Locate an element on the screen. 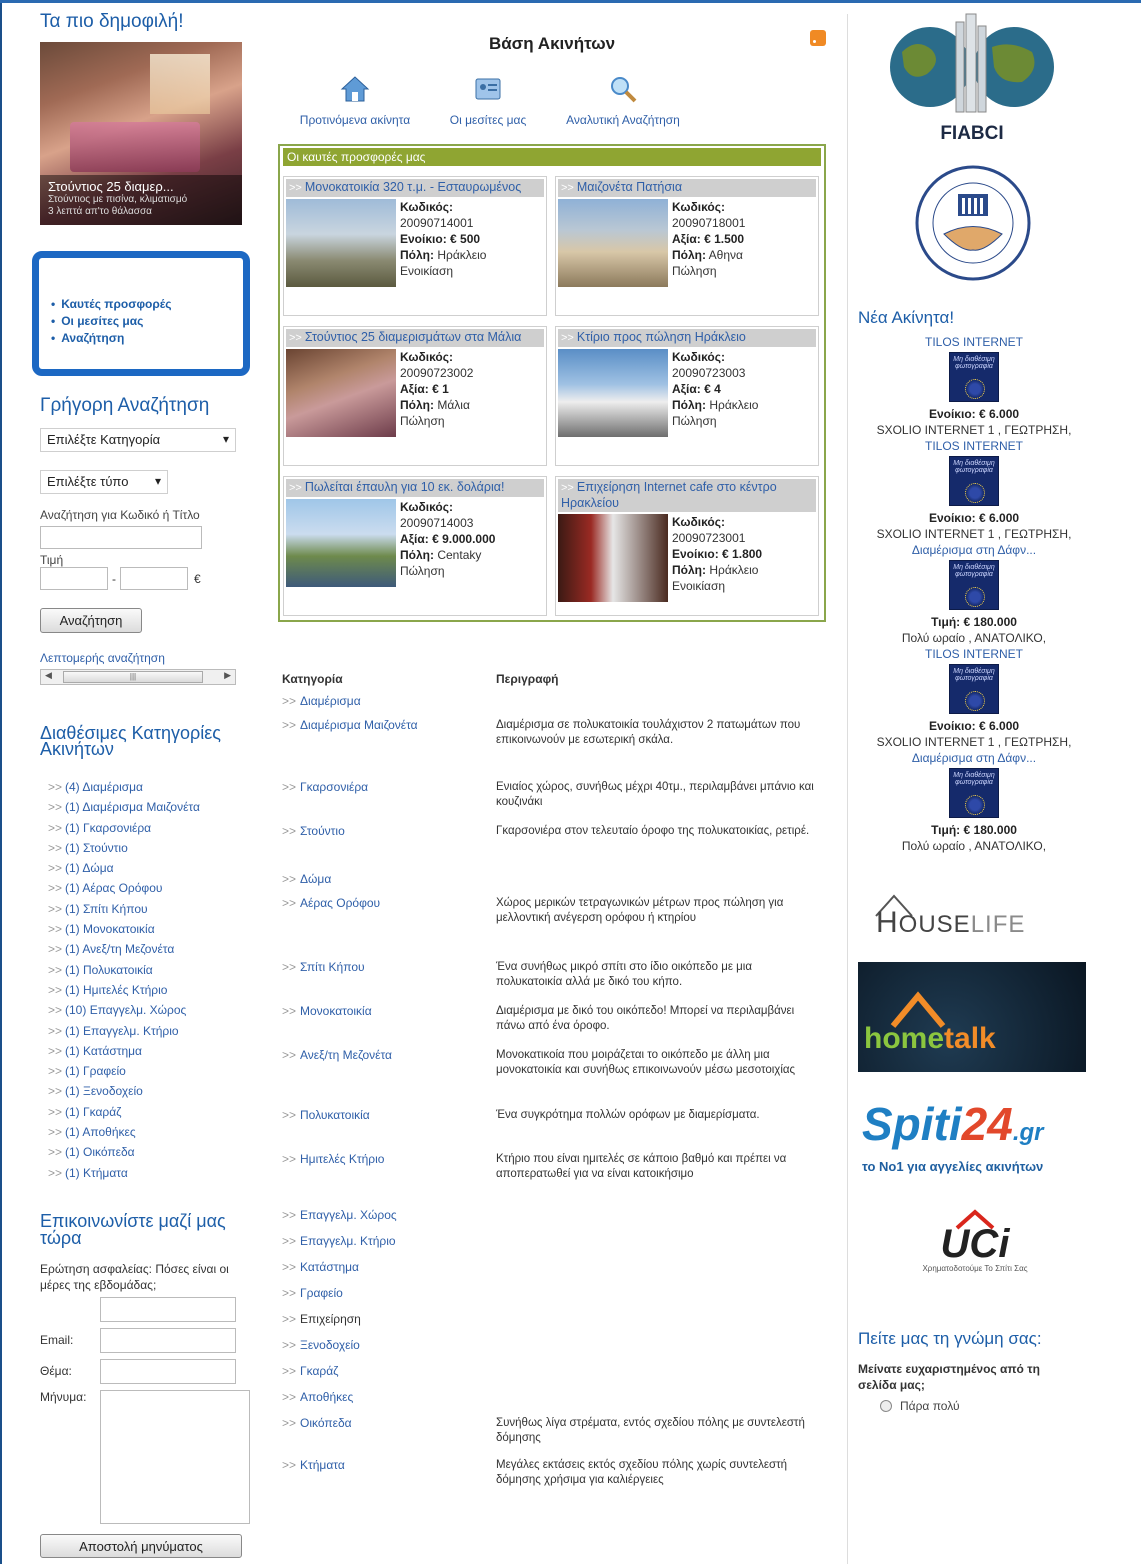 This screenshot has height=1564, width=1141. category-link: >> (1) Ανεξ/τη Μεζονέτα is located at coordinates (149, 949).